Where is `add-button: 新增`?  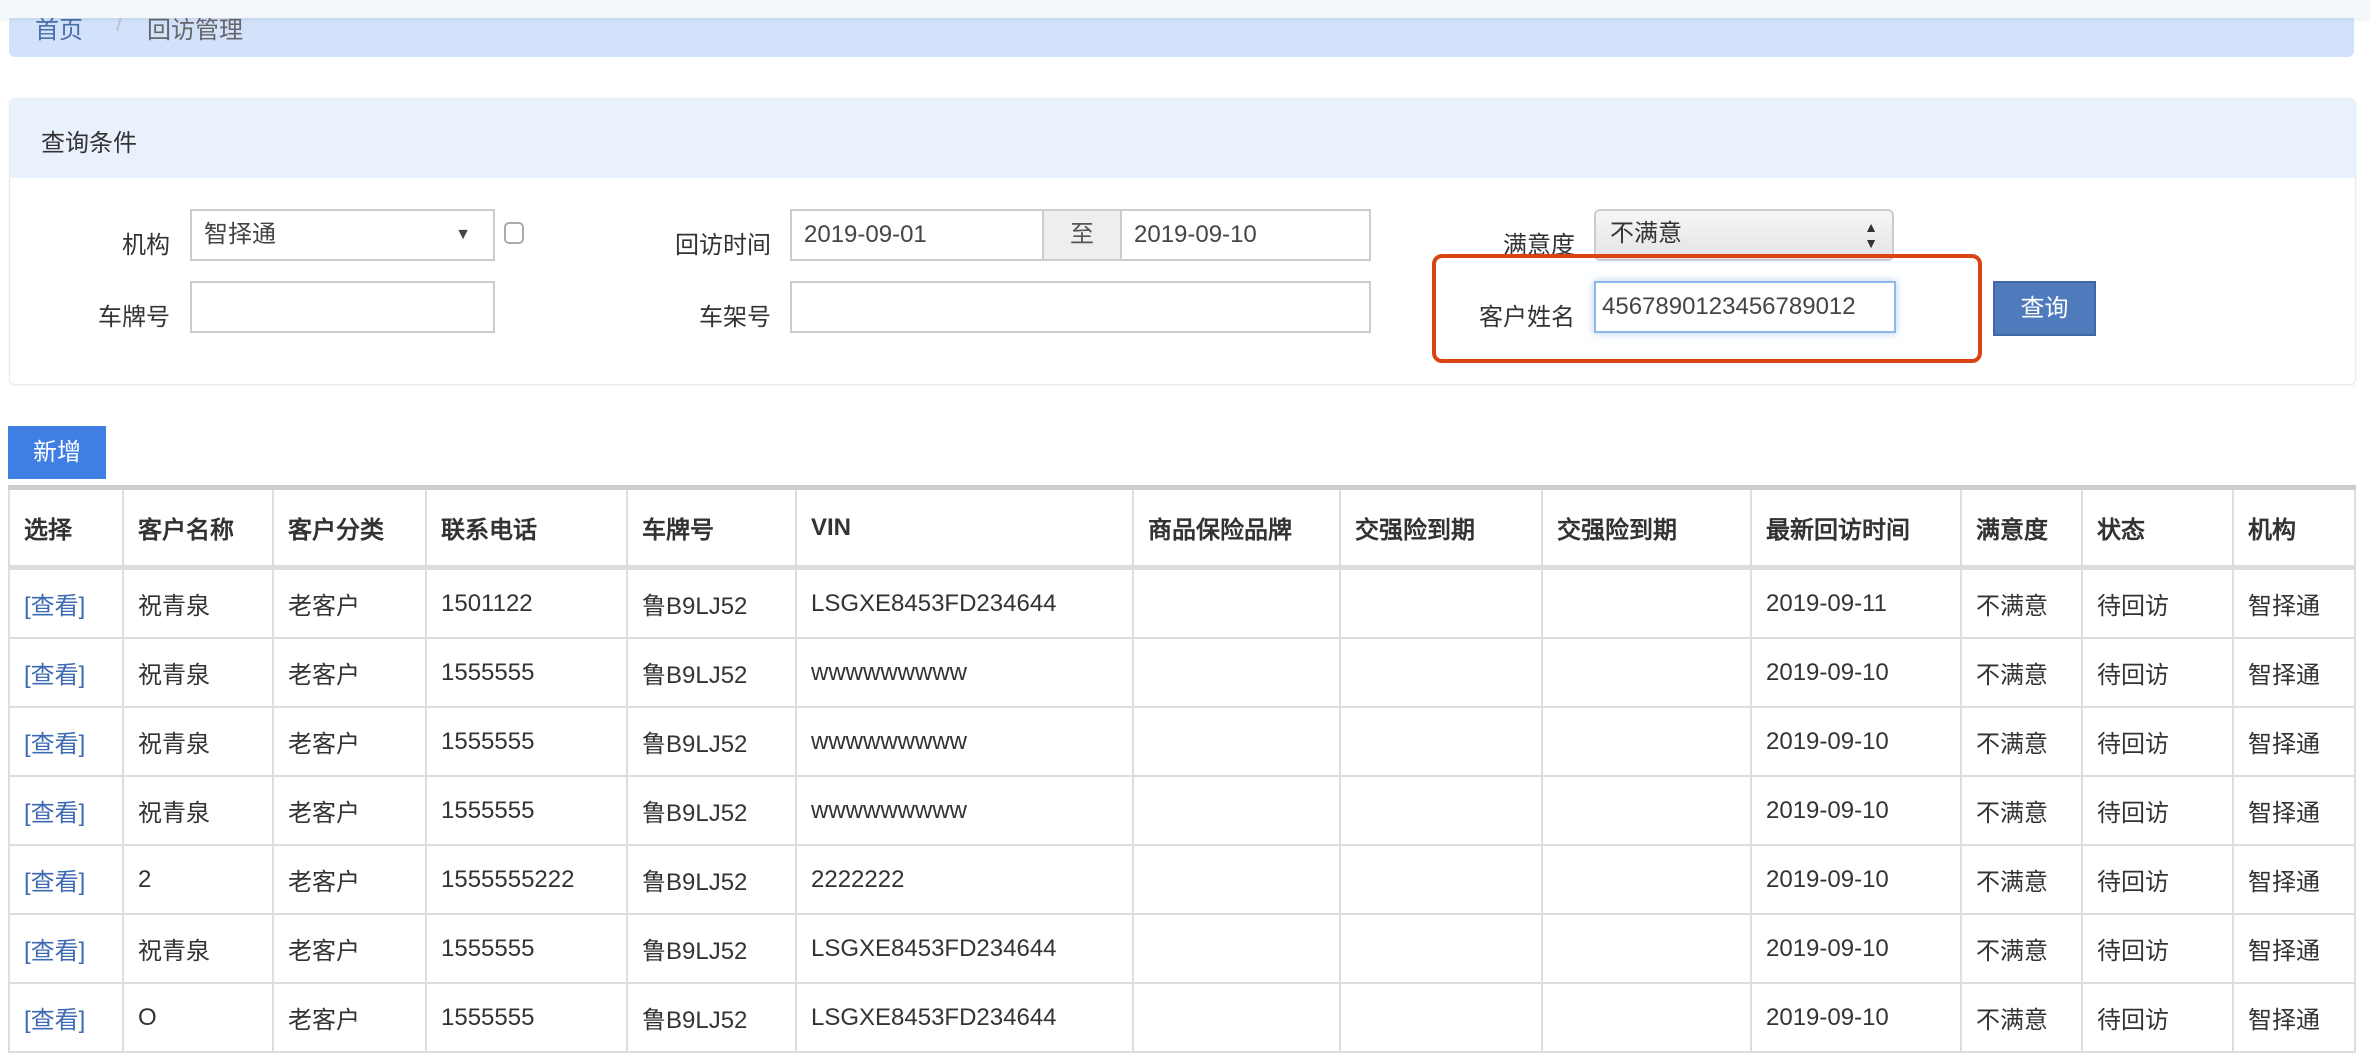
add-button: 新增 is located at coordinates (57, 452).